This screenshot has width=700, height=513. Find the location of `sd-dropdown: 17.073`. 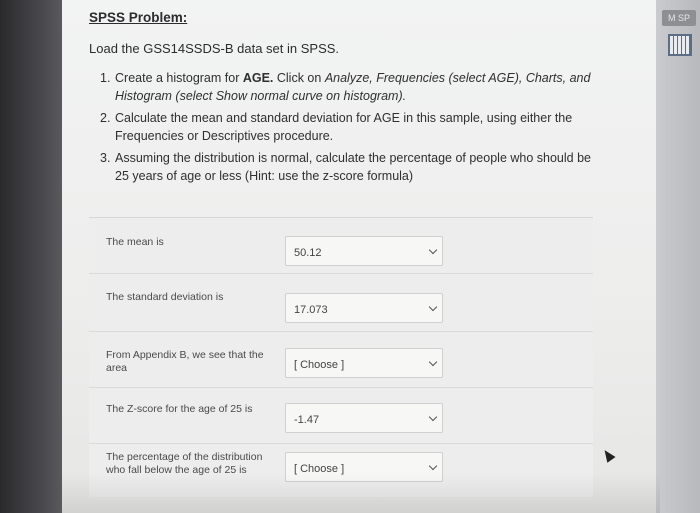

sd-dropdown: 17.073 is located at coordinates (364, 308).